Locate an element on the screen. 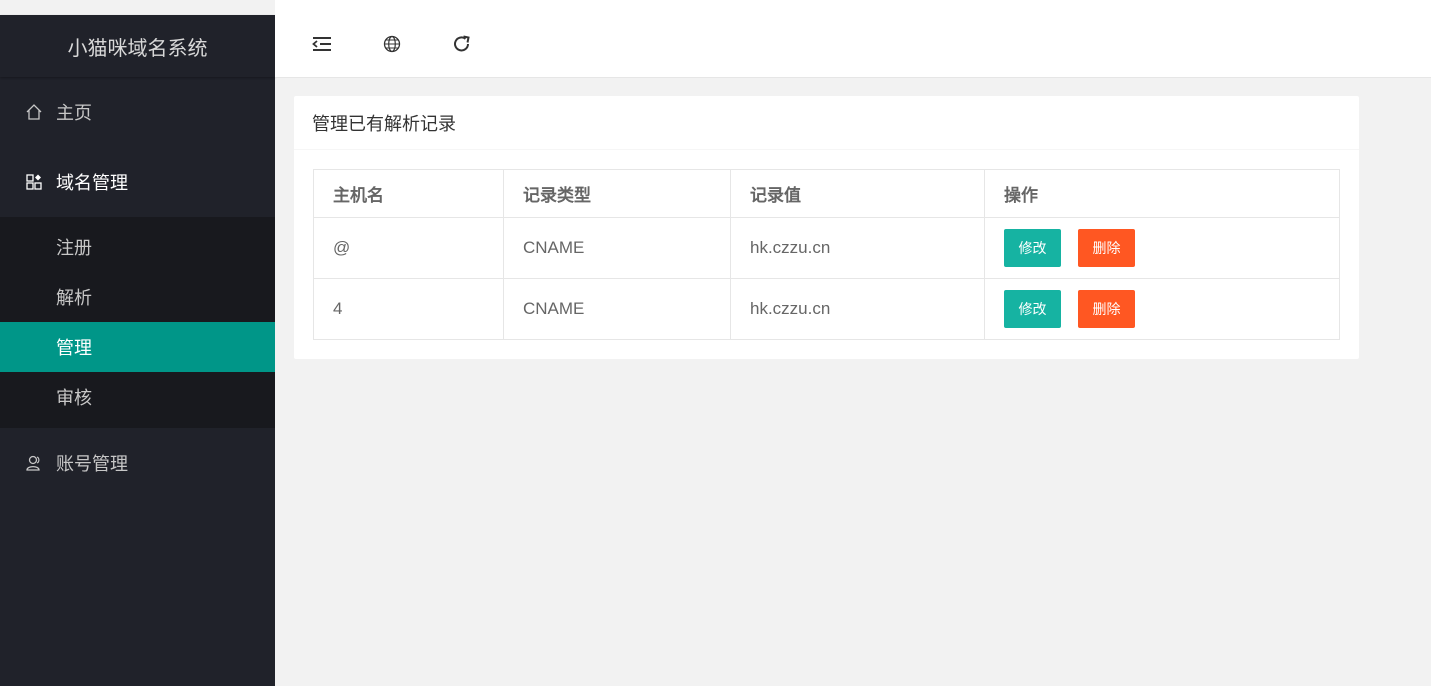 The width and height of the screenshot is (1431, 686). menu-collapse-button is located at coordinates (322, 46).